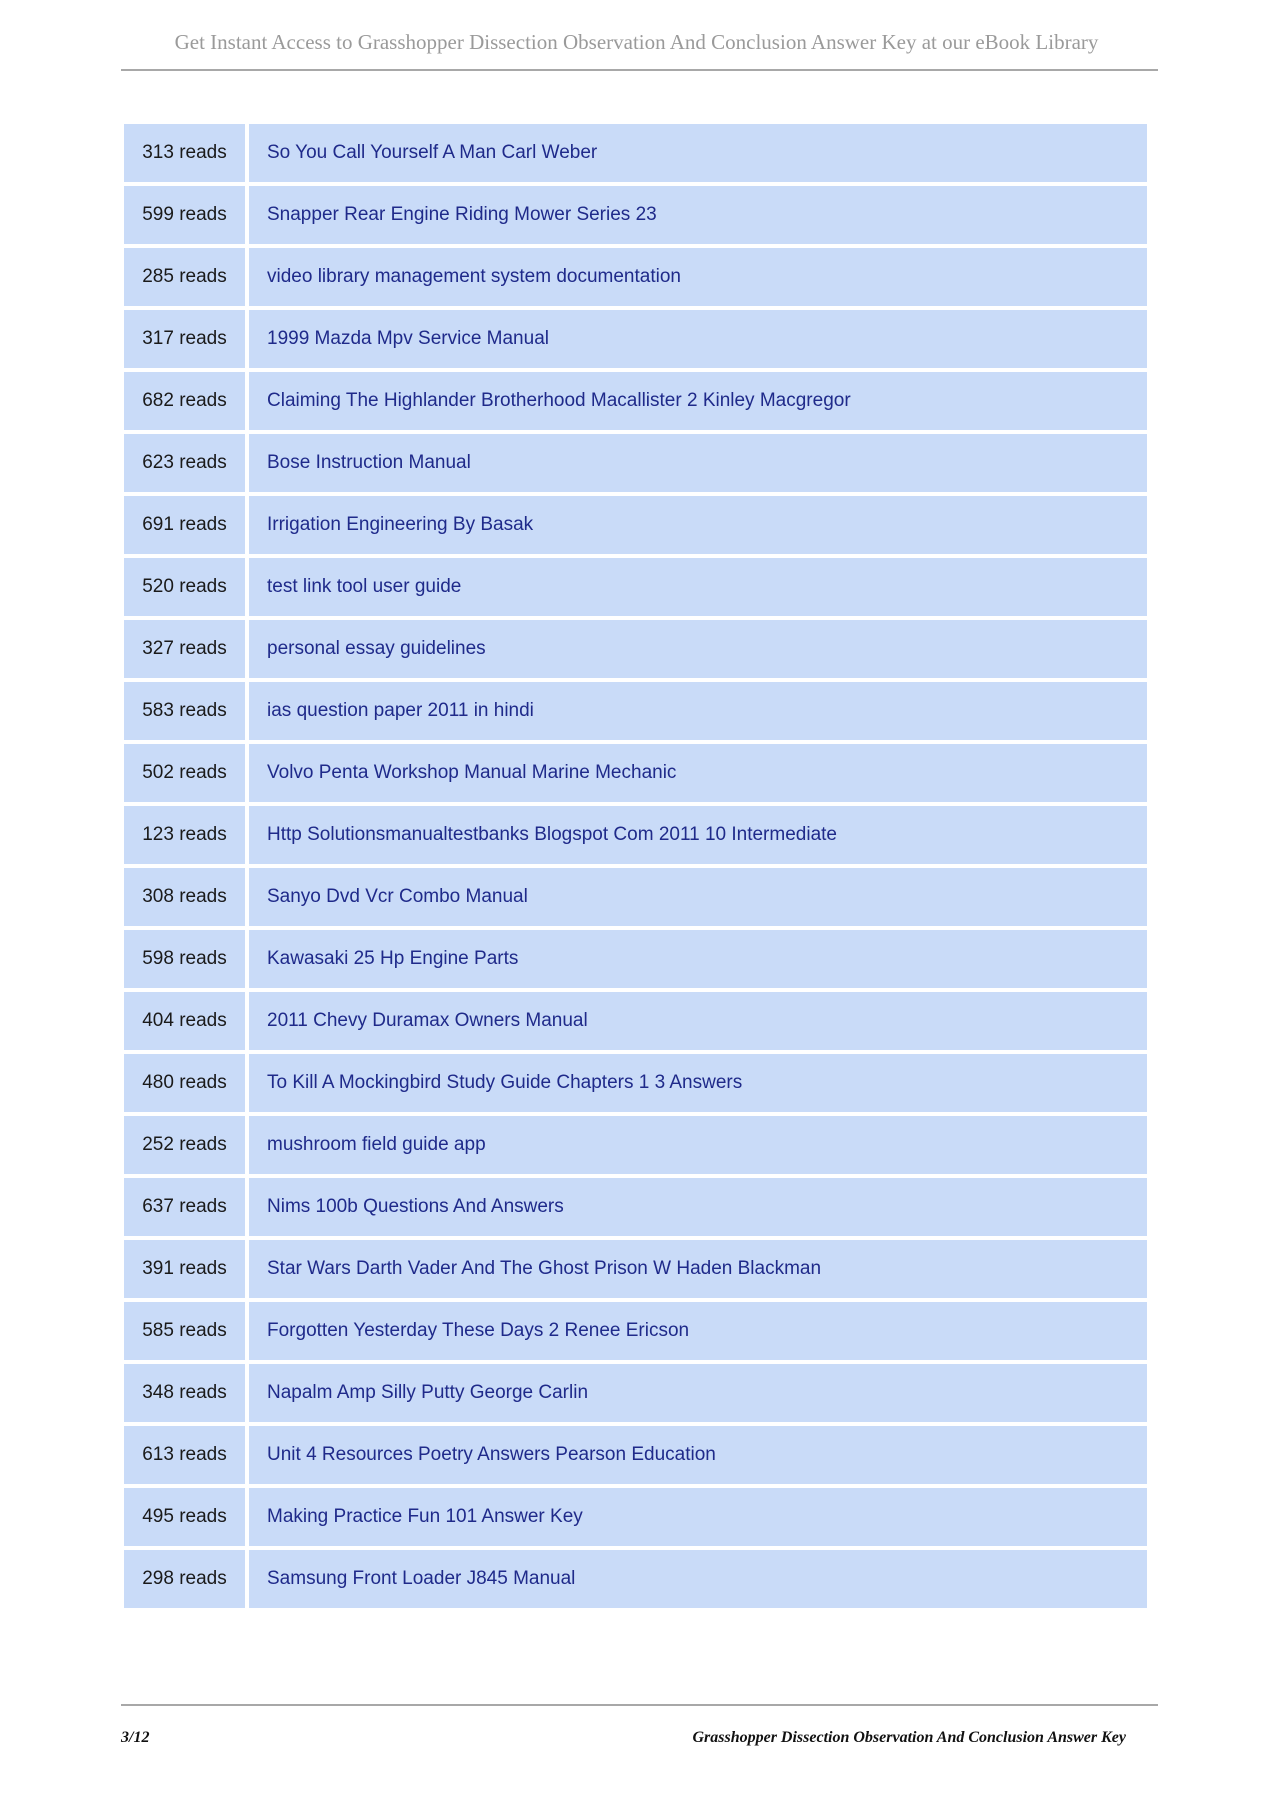 This screenshot has height=1800, width=1273. I want to click on table-row: 623 reads Bose Instruction Manual, so click(635, 463).